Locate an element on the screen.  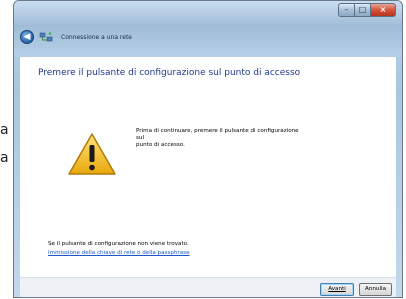
maximize-icon: □ is located at coordinates (362, 9).